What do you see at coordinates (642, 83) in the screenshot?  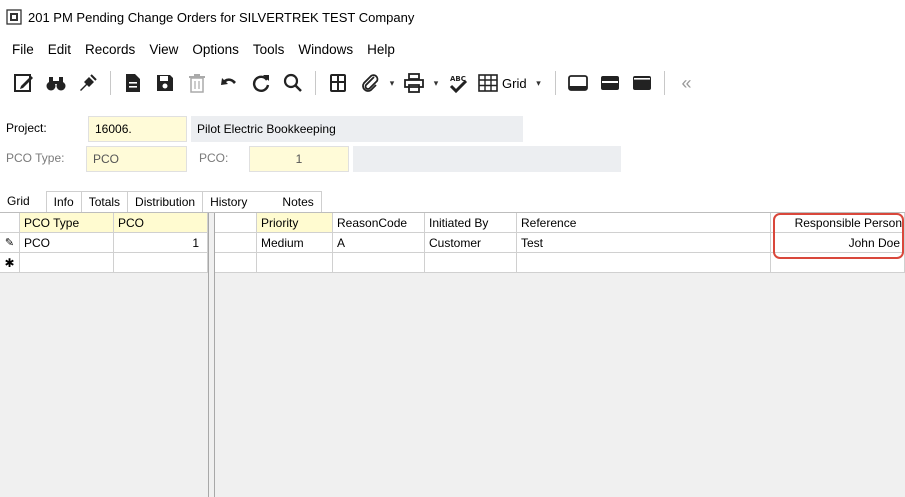 I see `panel-top-icon` at bounding box center [642, 83].